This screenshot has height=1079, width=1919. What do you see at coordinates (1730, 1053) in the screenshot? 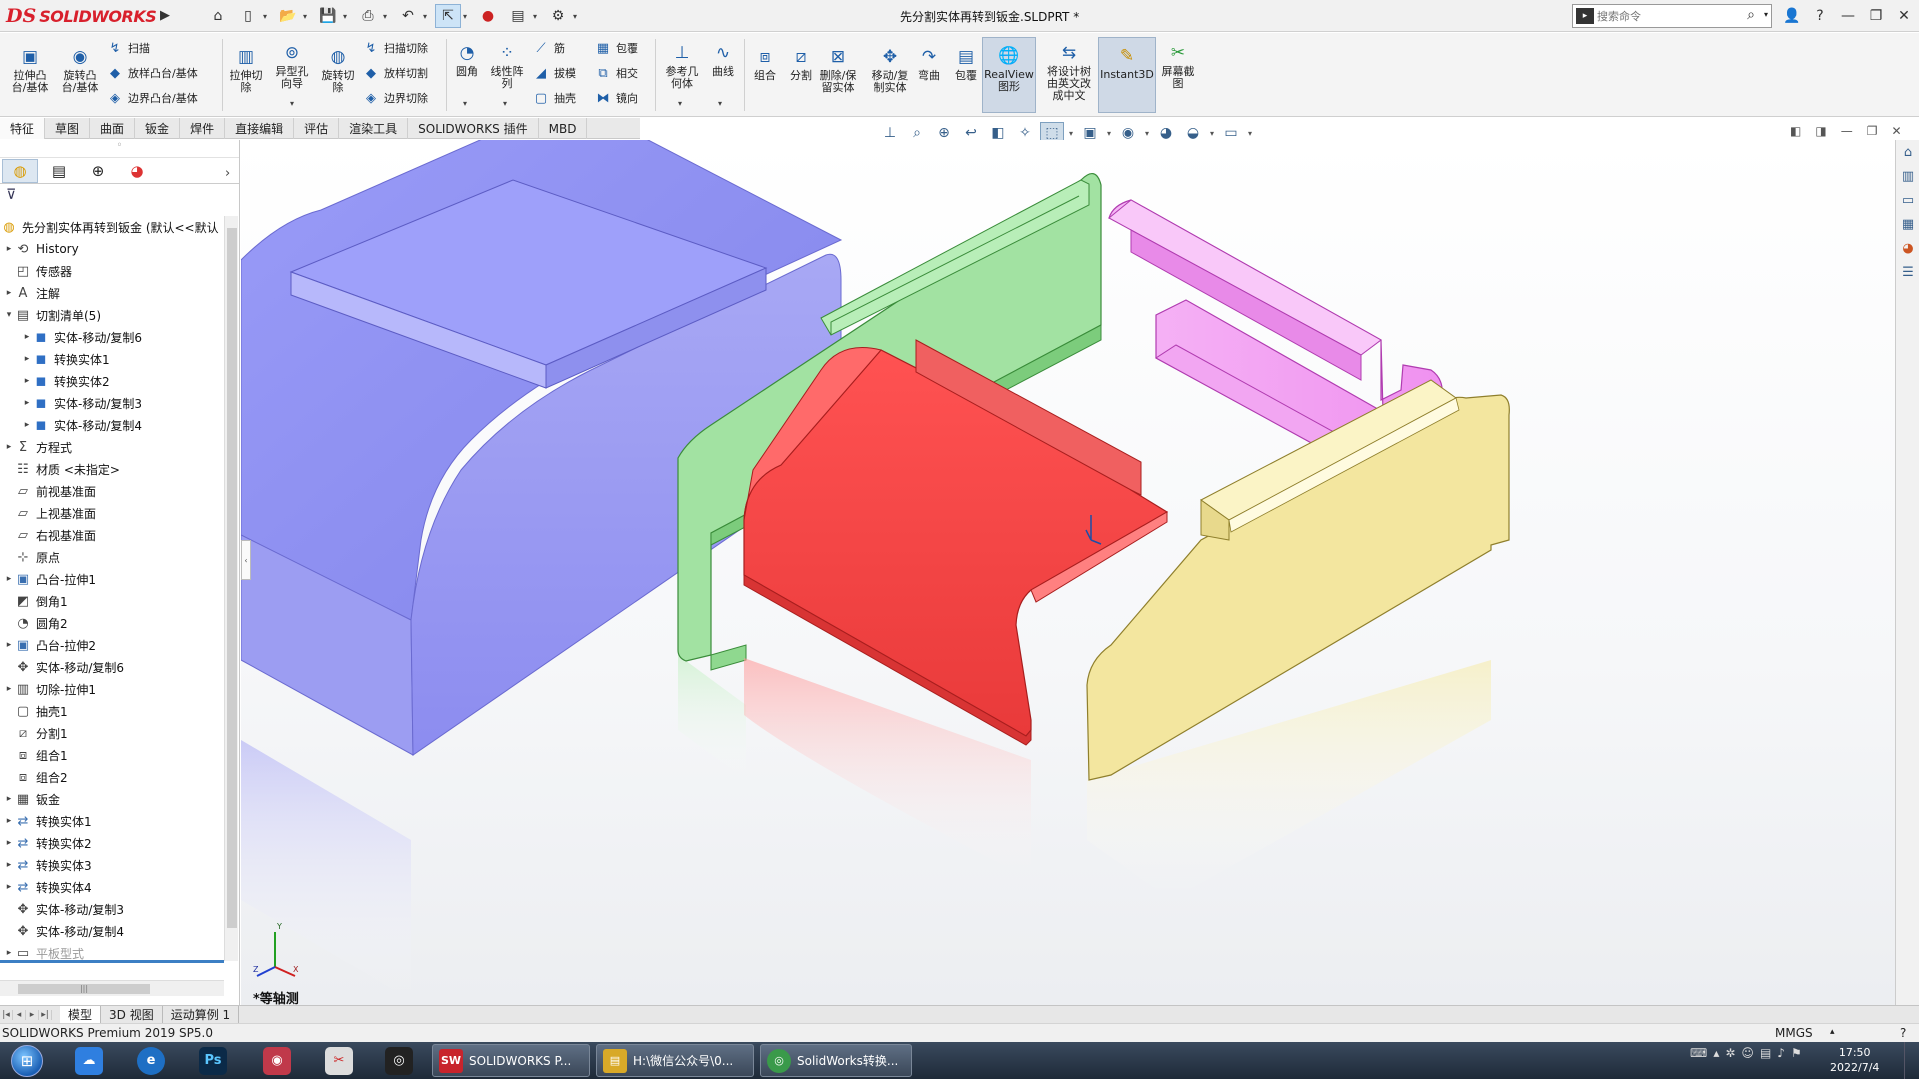
I see `pinwheel-tray-icon: ✲` at bounding box center [1730, 1053].